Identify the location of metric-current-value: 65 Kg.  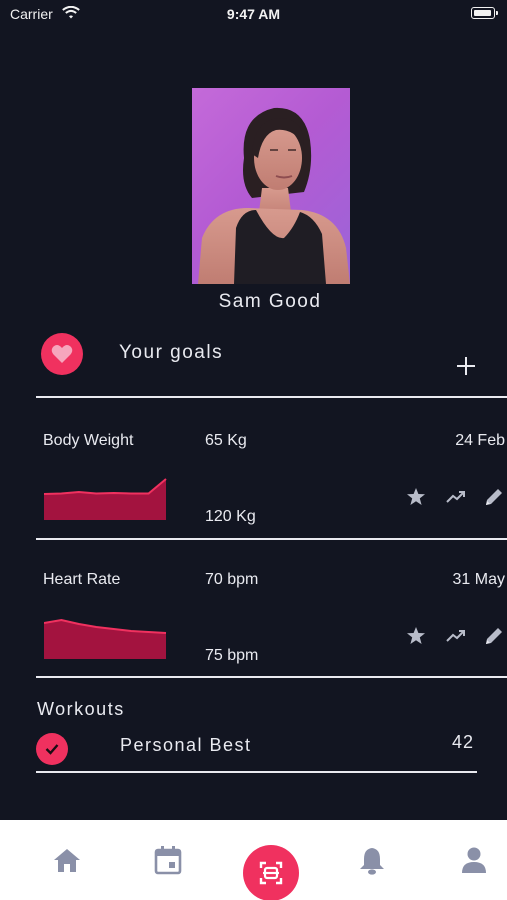
(226, 440).